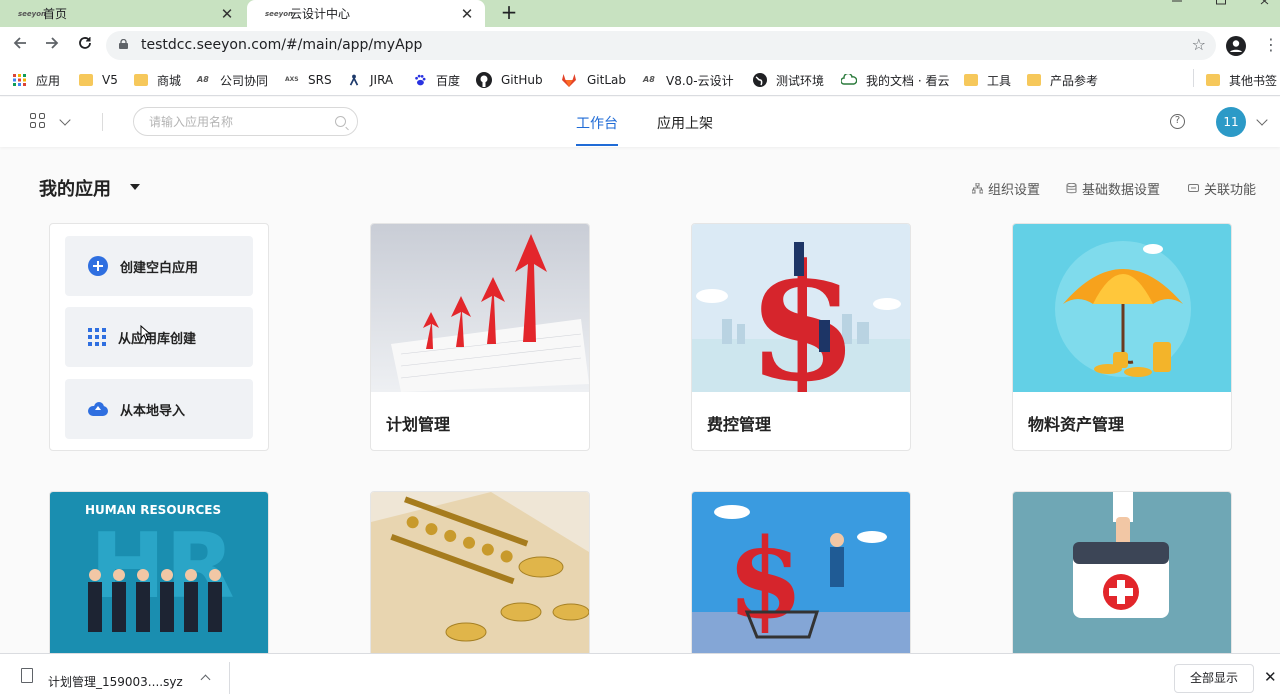  What do you see at coordinates (522, 80) in the screenshot?
I see `bookmark-label: GitHub` at bounding box center [522, 80].